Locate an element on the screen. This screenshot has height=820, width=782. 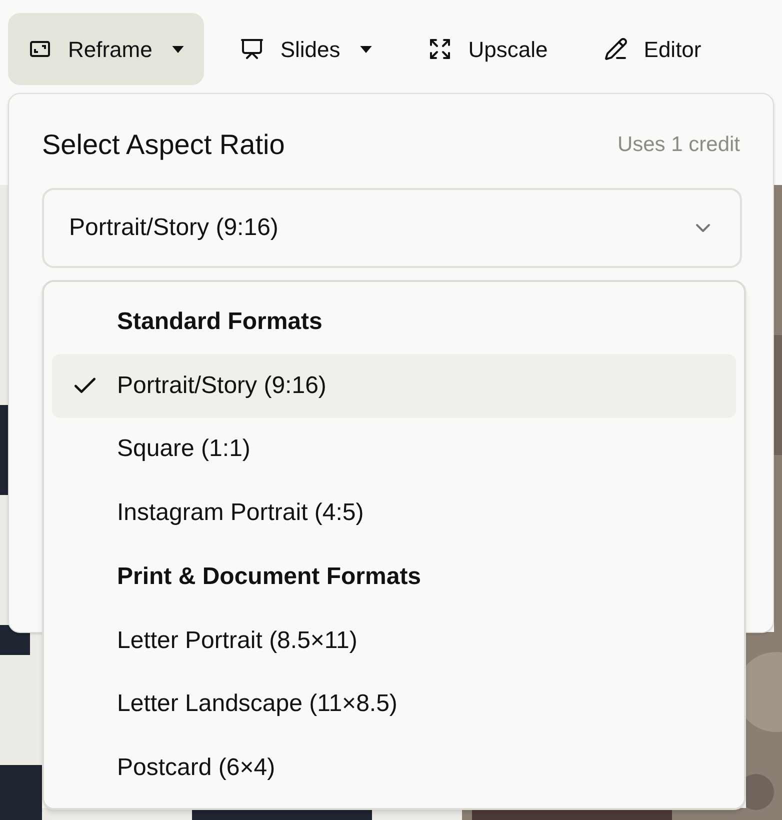
menu-option: Letter Landscape (11×8.5) is located at coordinates (394, 704).